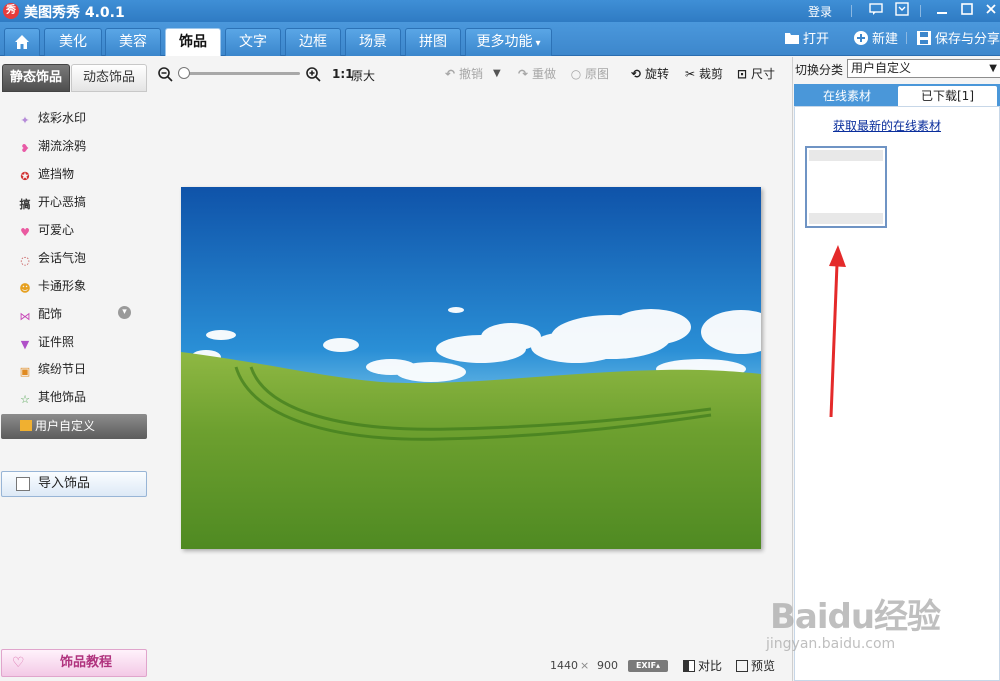  I want to click on category-item: ☻ 卡通形象, so click(52, 286).